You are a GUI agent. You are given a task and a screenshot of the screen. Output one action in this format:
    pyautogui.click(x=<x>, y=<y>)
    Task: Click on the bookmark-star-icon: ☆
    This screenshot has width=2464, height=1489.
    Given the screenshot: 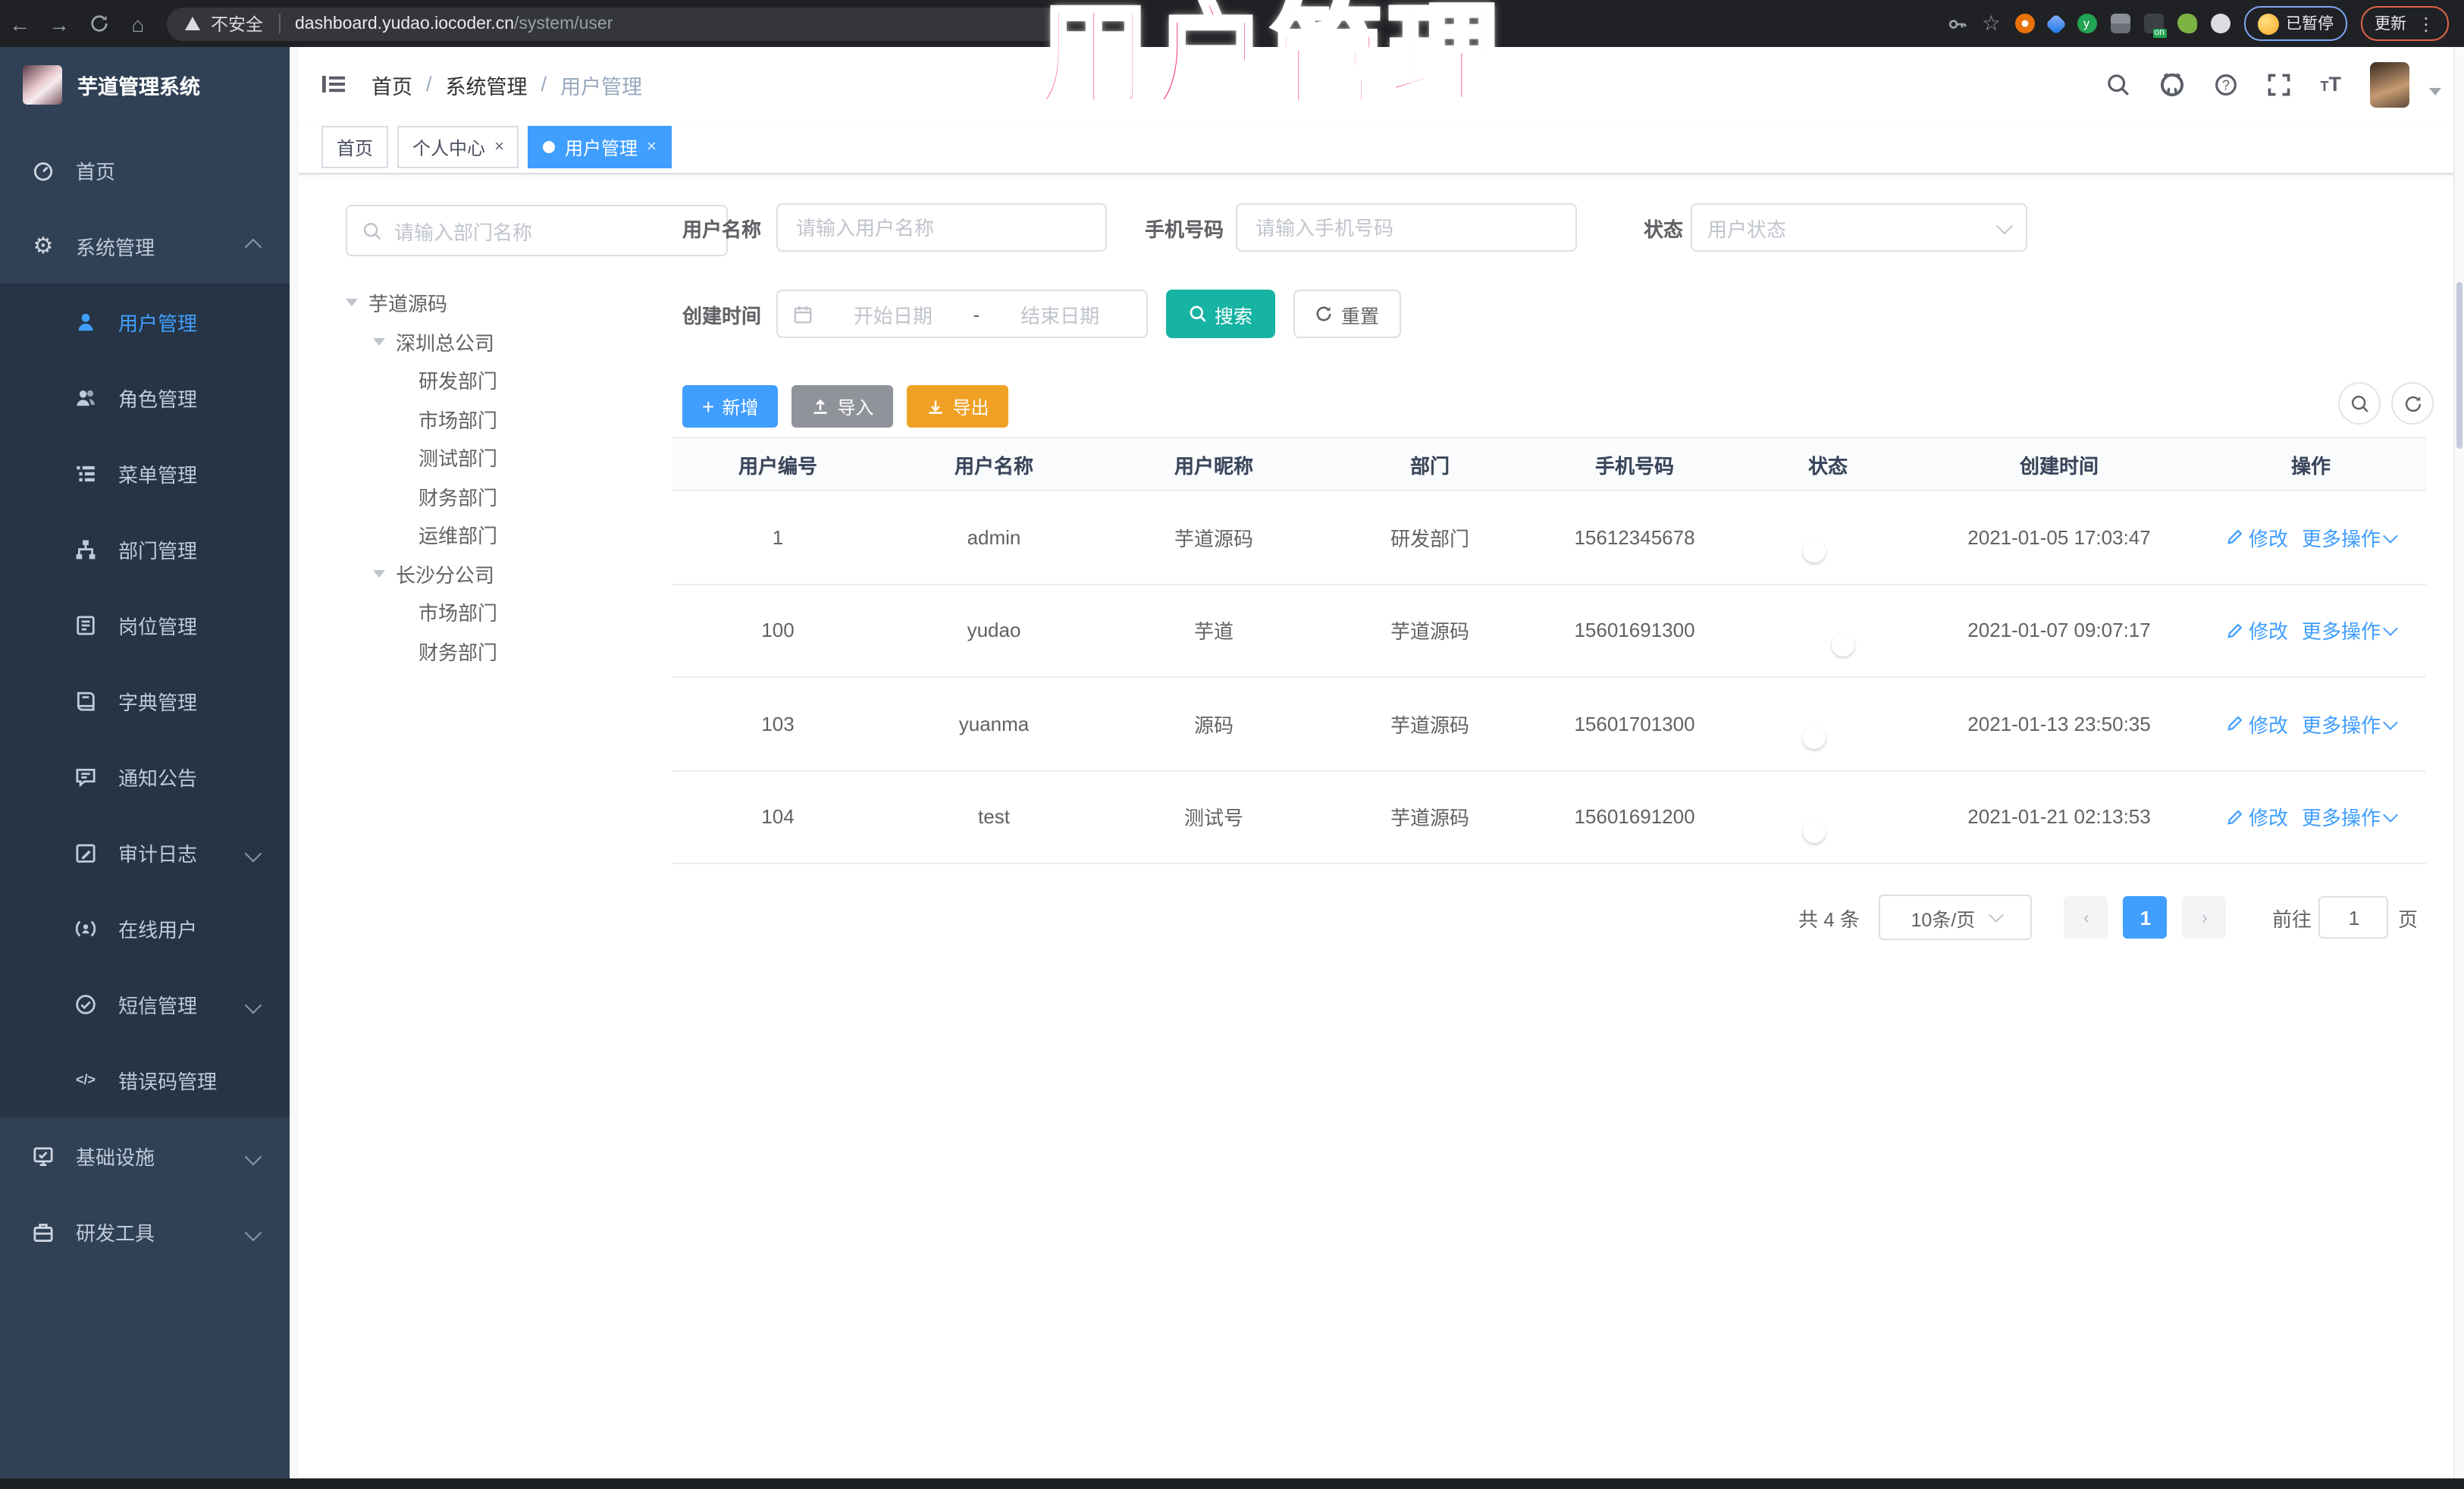 What is the action you would take?
    pyautogui.click(x=1992, y=23)
    